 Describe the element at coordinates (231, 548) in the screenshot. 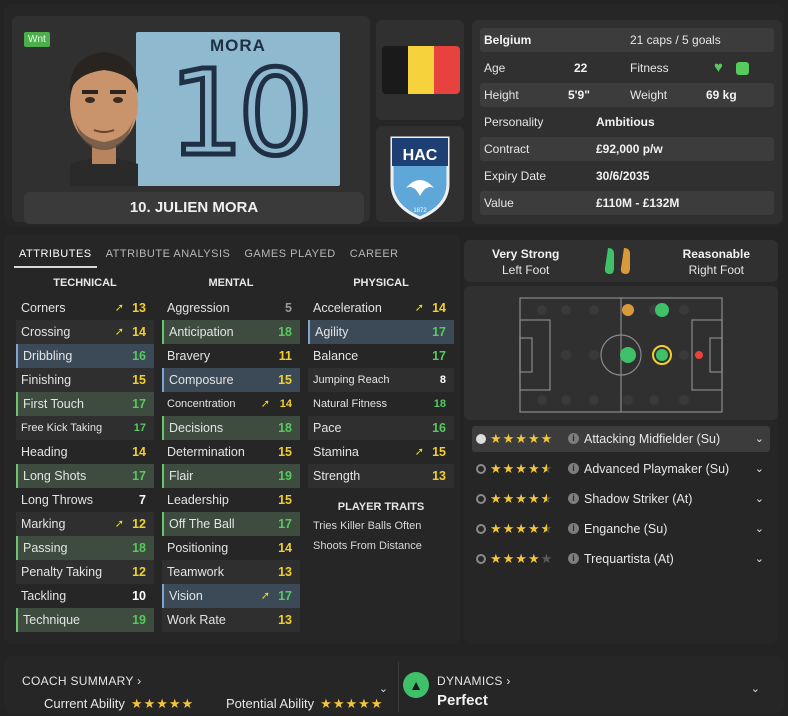

I see `attribute-row-positioning: Positioning 14` at that location.